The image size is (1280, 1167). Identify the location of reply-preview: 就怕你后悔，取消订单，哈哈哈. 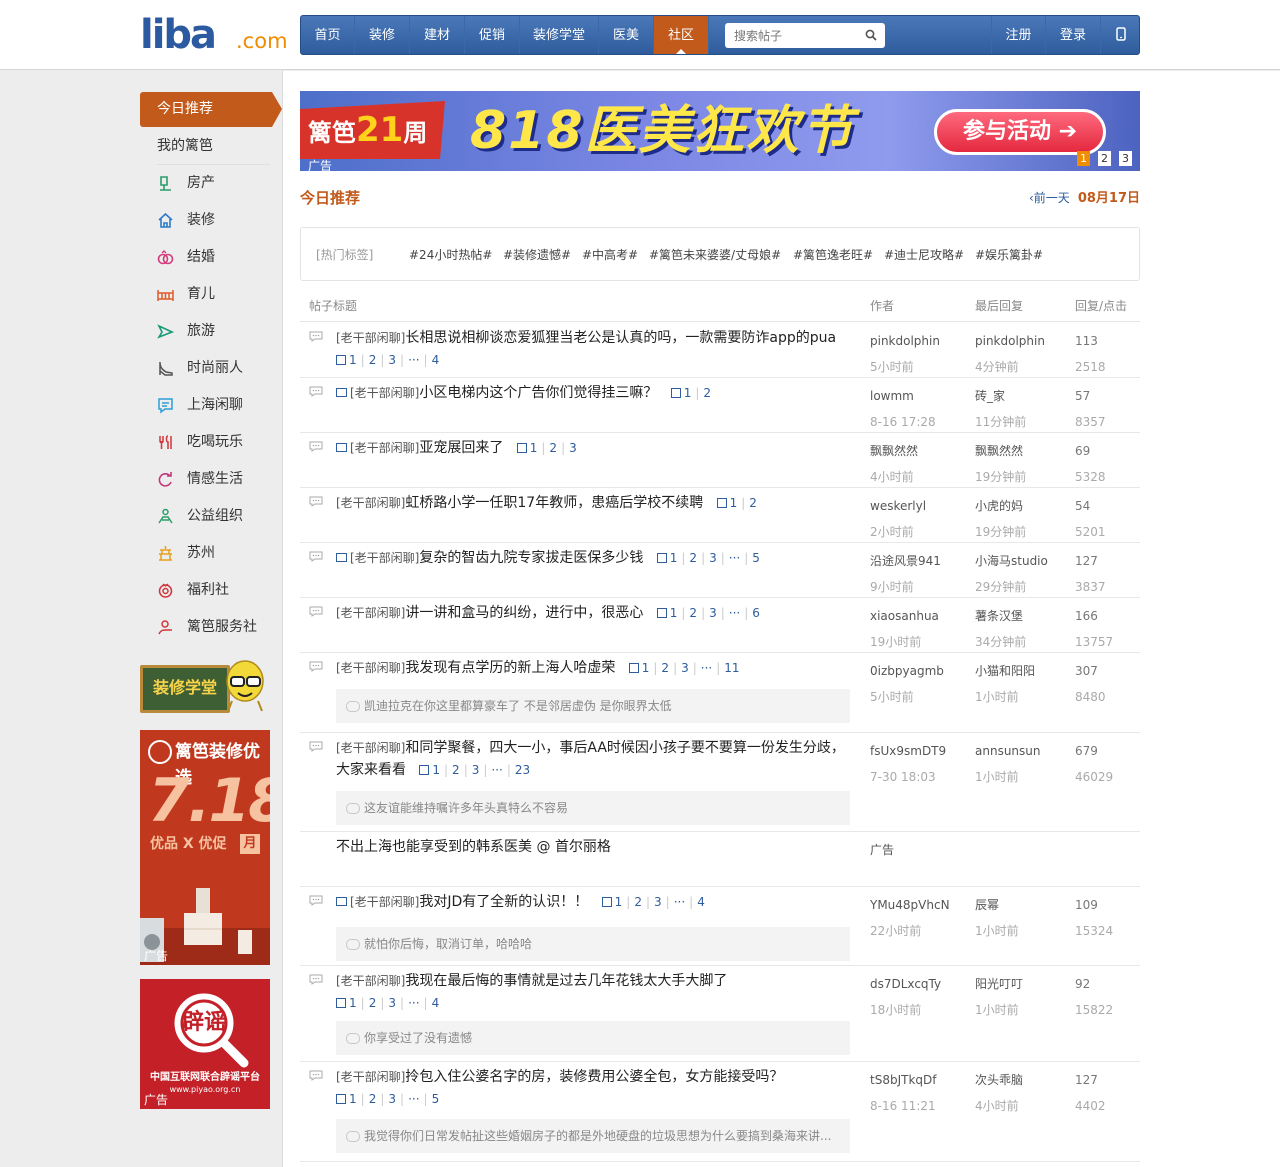
(593, 944).